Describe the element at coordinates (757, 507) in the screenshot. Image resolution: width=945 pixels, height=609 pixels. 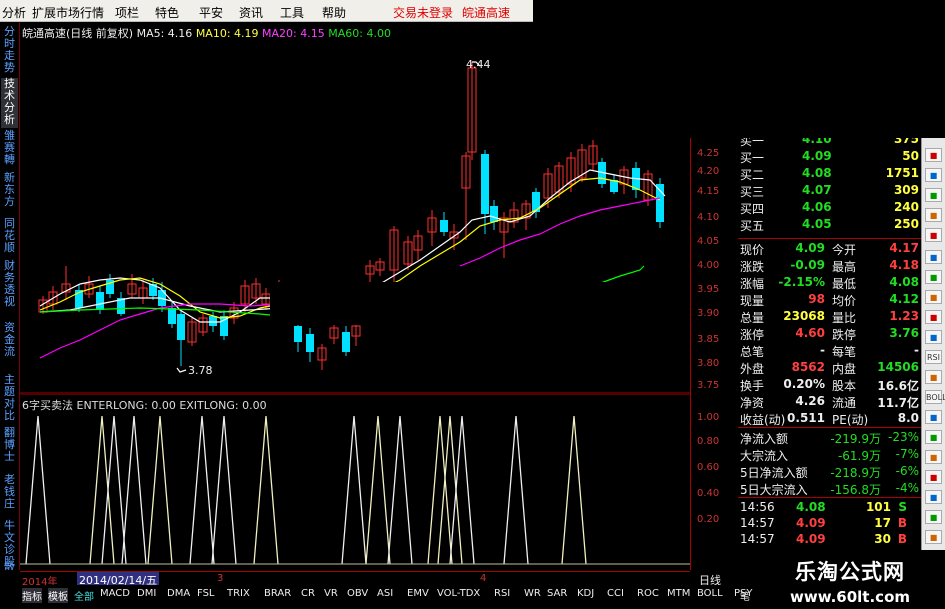
I see `tick-time: 14:56` at that location.